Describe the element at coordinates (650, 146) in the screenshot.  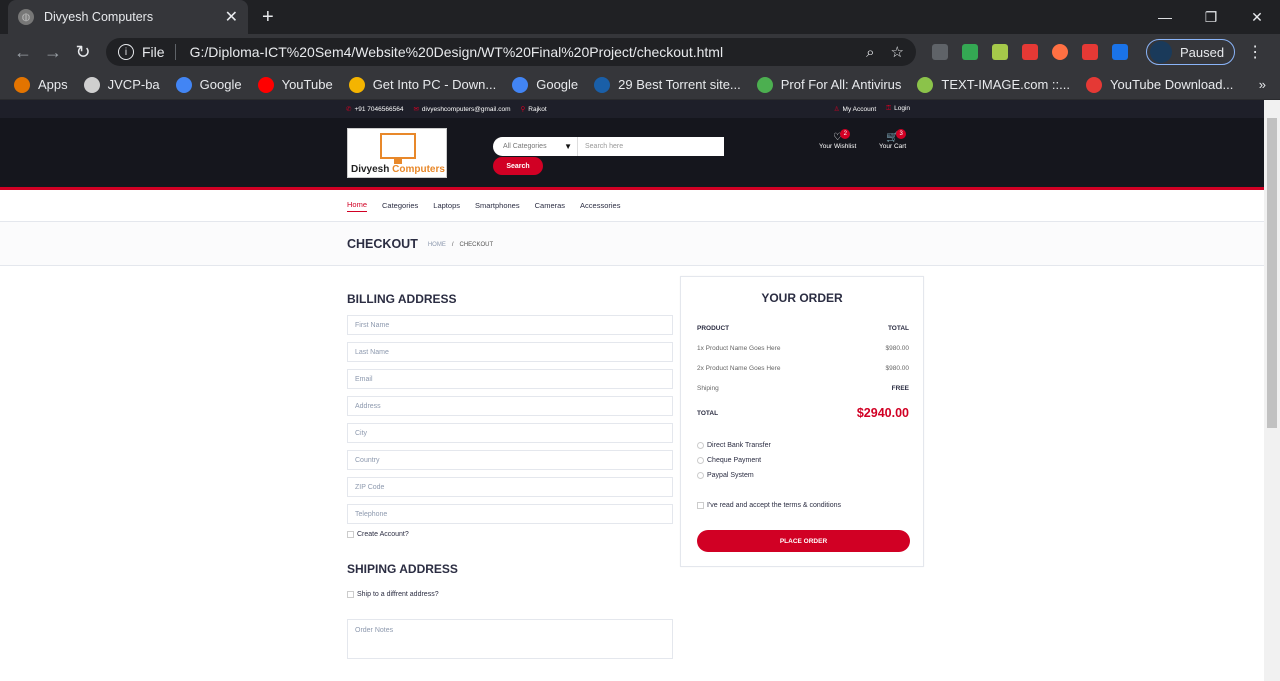
I see `search-input: Search here` at that location.